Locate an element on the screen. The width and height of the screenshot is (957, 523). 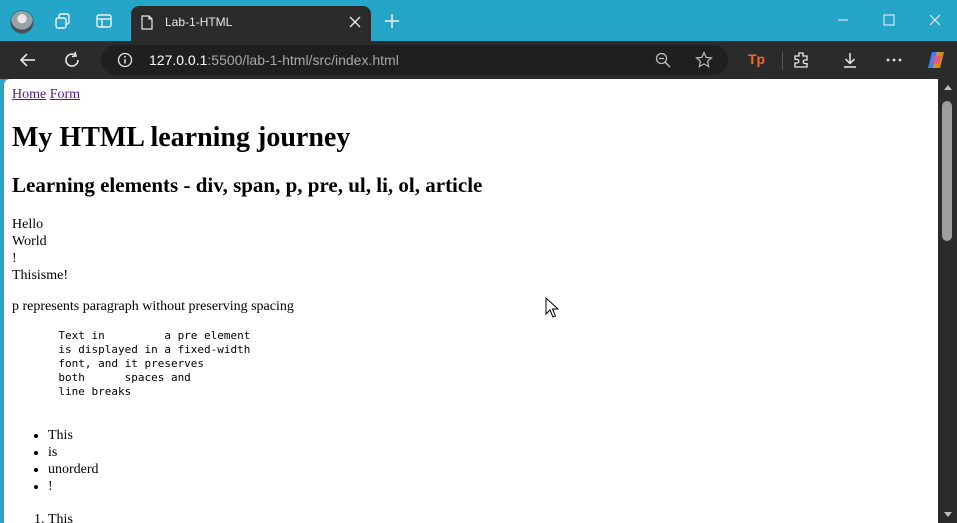
close-icon is located at coordinates (355, 22).